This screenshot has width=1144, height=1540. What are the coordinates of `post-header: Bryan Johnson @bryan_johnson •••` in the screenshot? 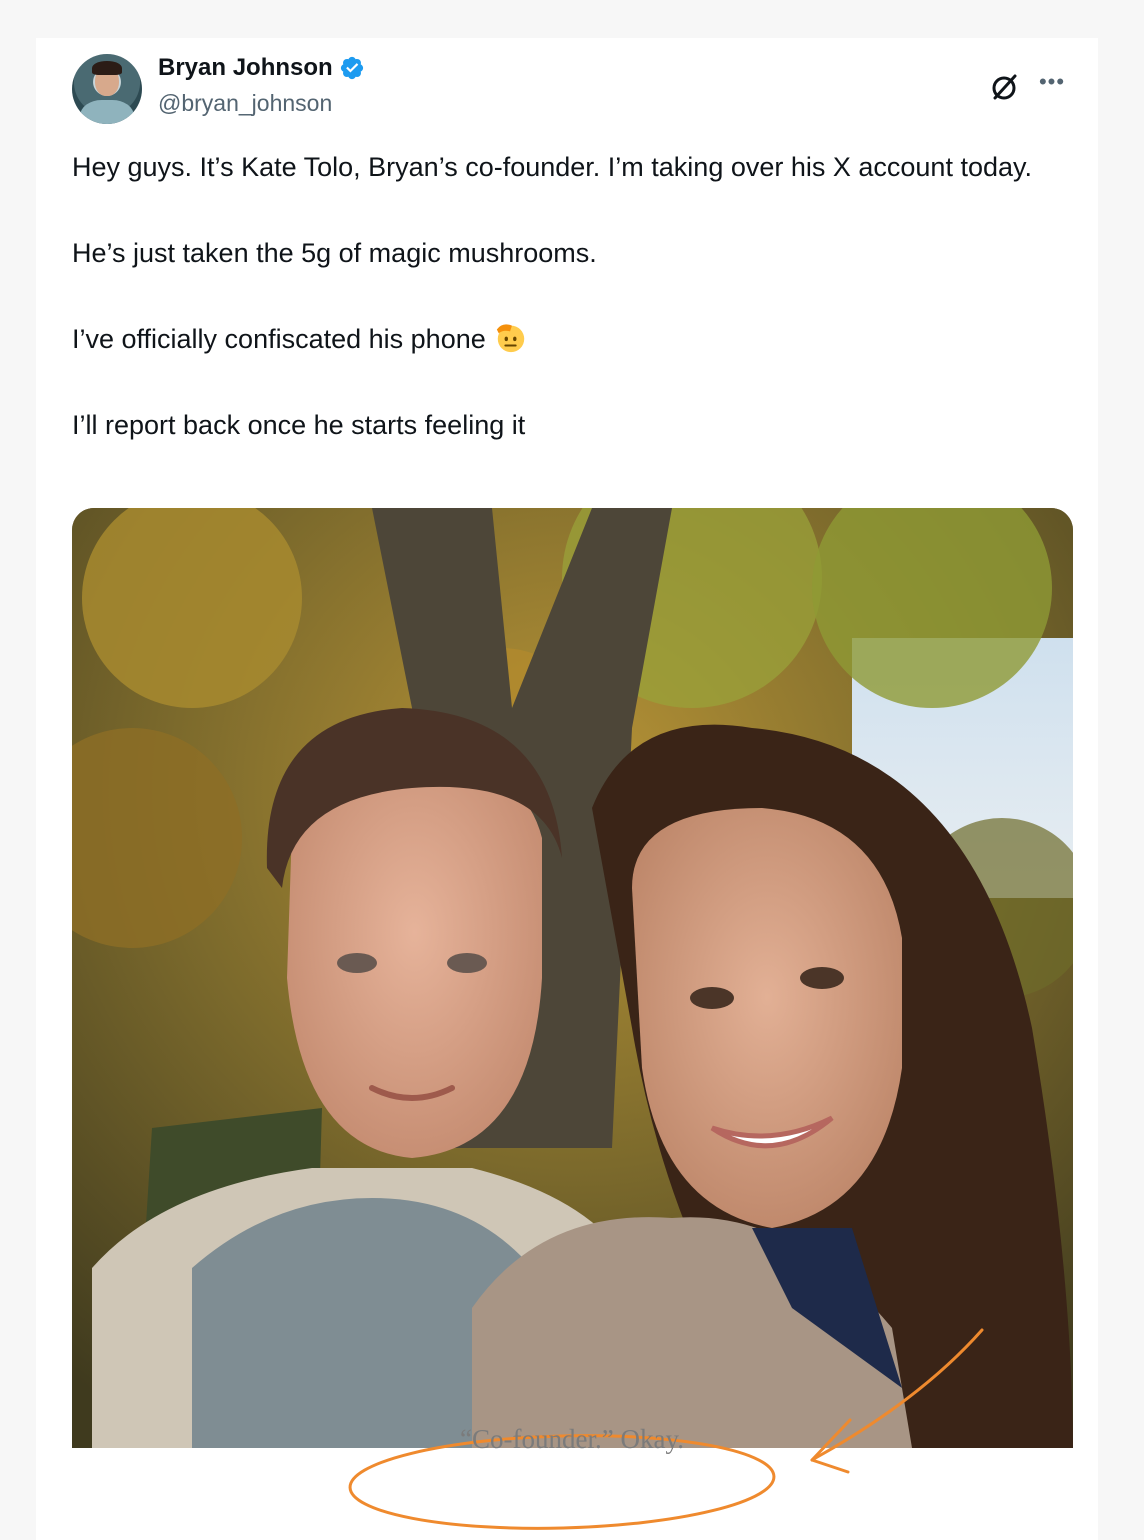 It's located at (571, 94).